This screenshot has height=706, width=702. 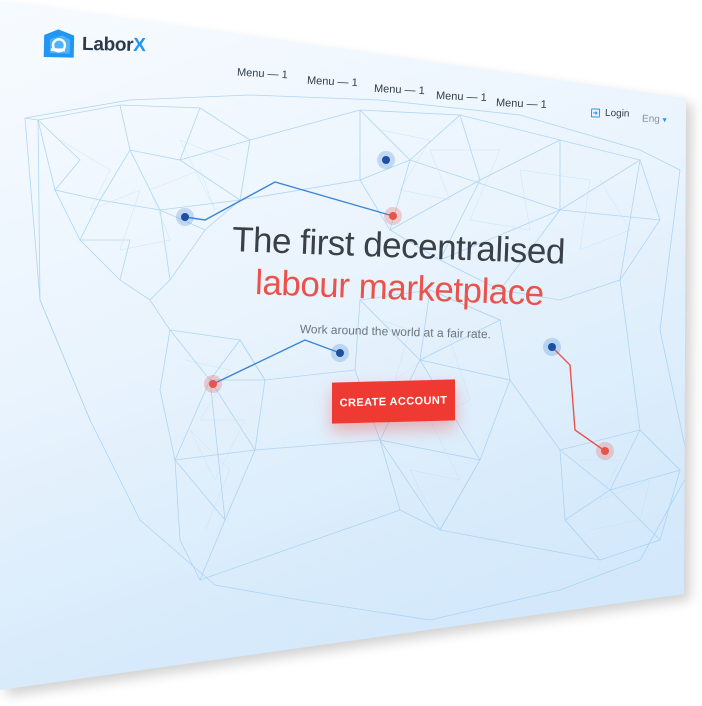 I want to click on logo-mark-icon, so click(x=59, y=43).